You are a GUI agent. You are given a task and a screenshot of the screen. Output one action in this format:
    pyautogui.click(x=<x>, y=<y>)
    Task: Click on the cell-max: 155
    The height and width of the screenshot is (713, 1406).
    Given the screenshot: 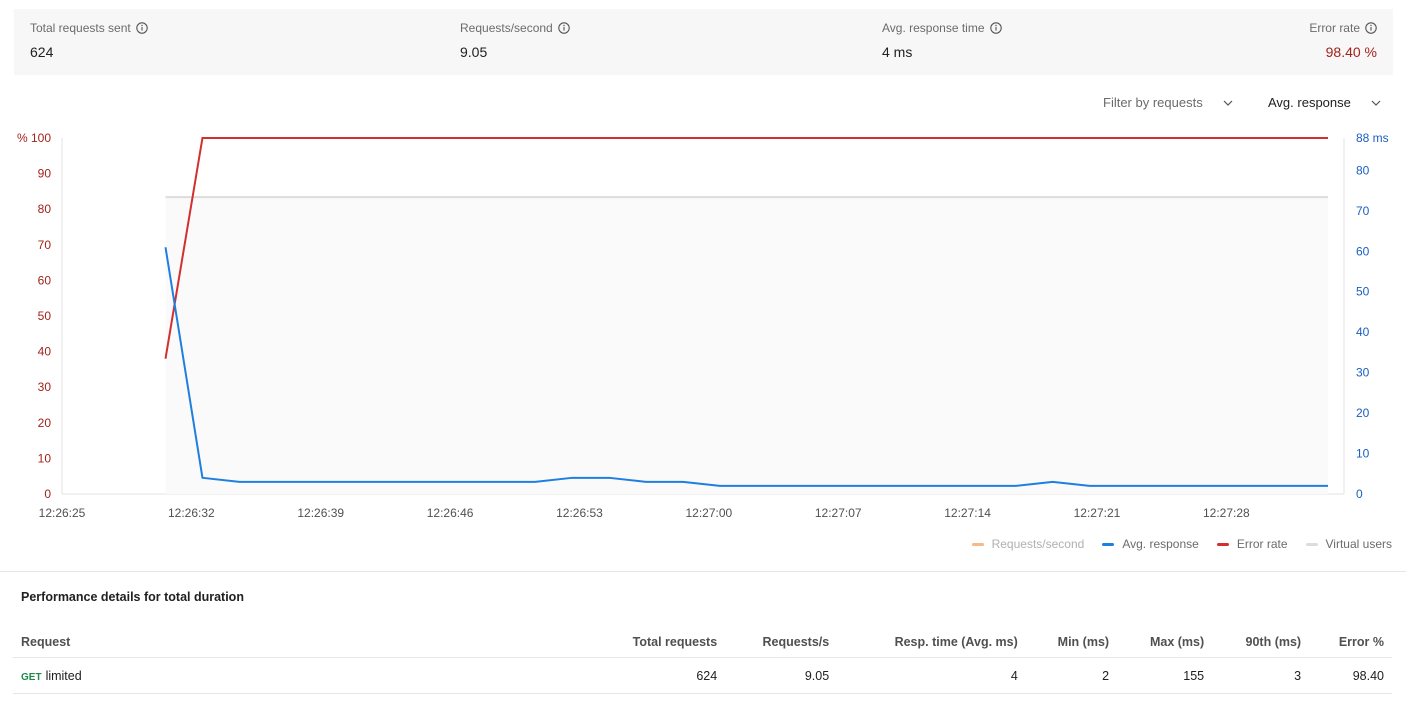 What is the action you would take?
    pyautogui.click(x=1165, y=675)
    